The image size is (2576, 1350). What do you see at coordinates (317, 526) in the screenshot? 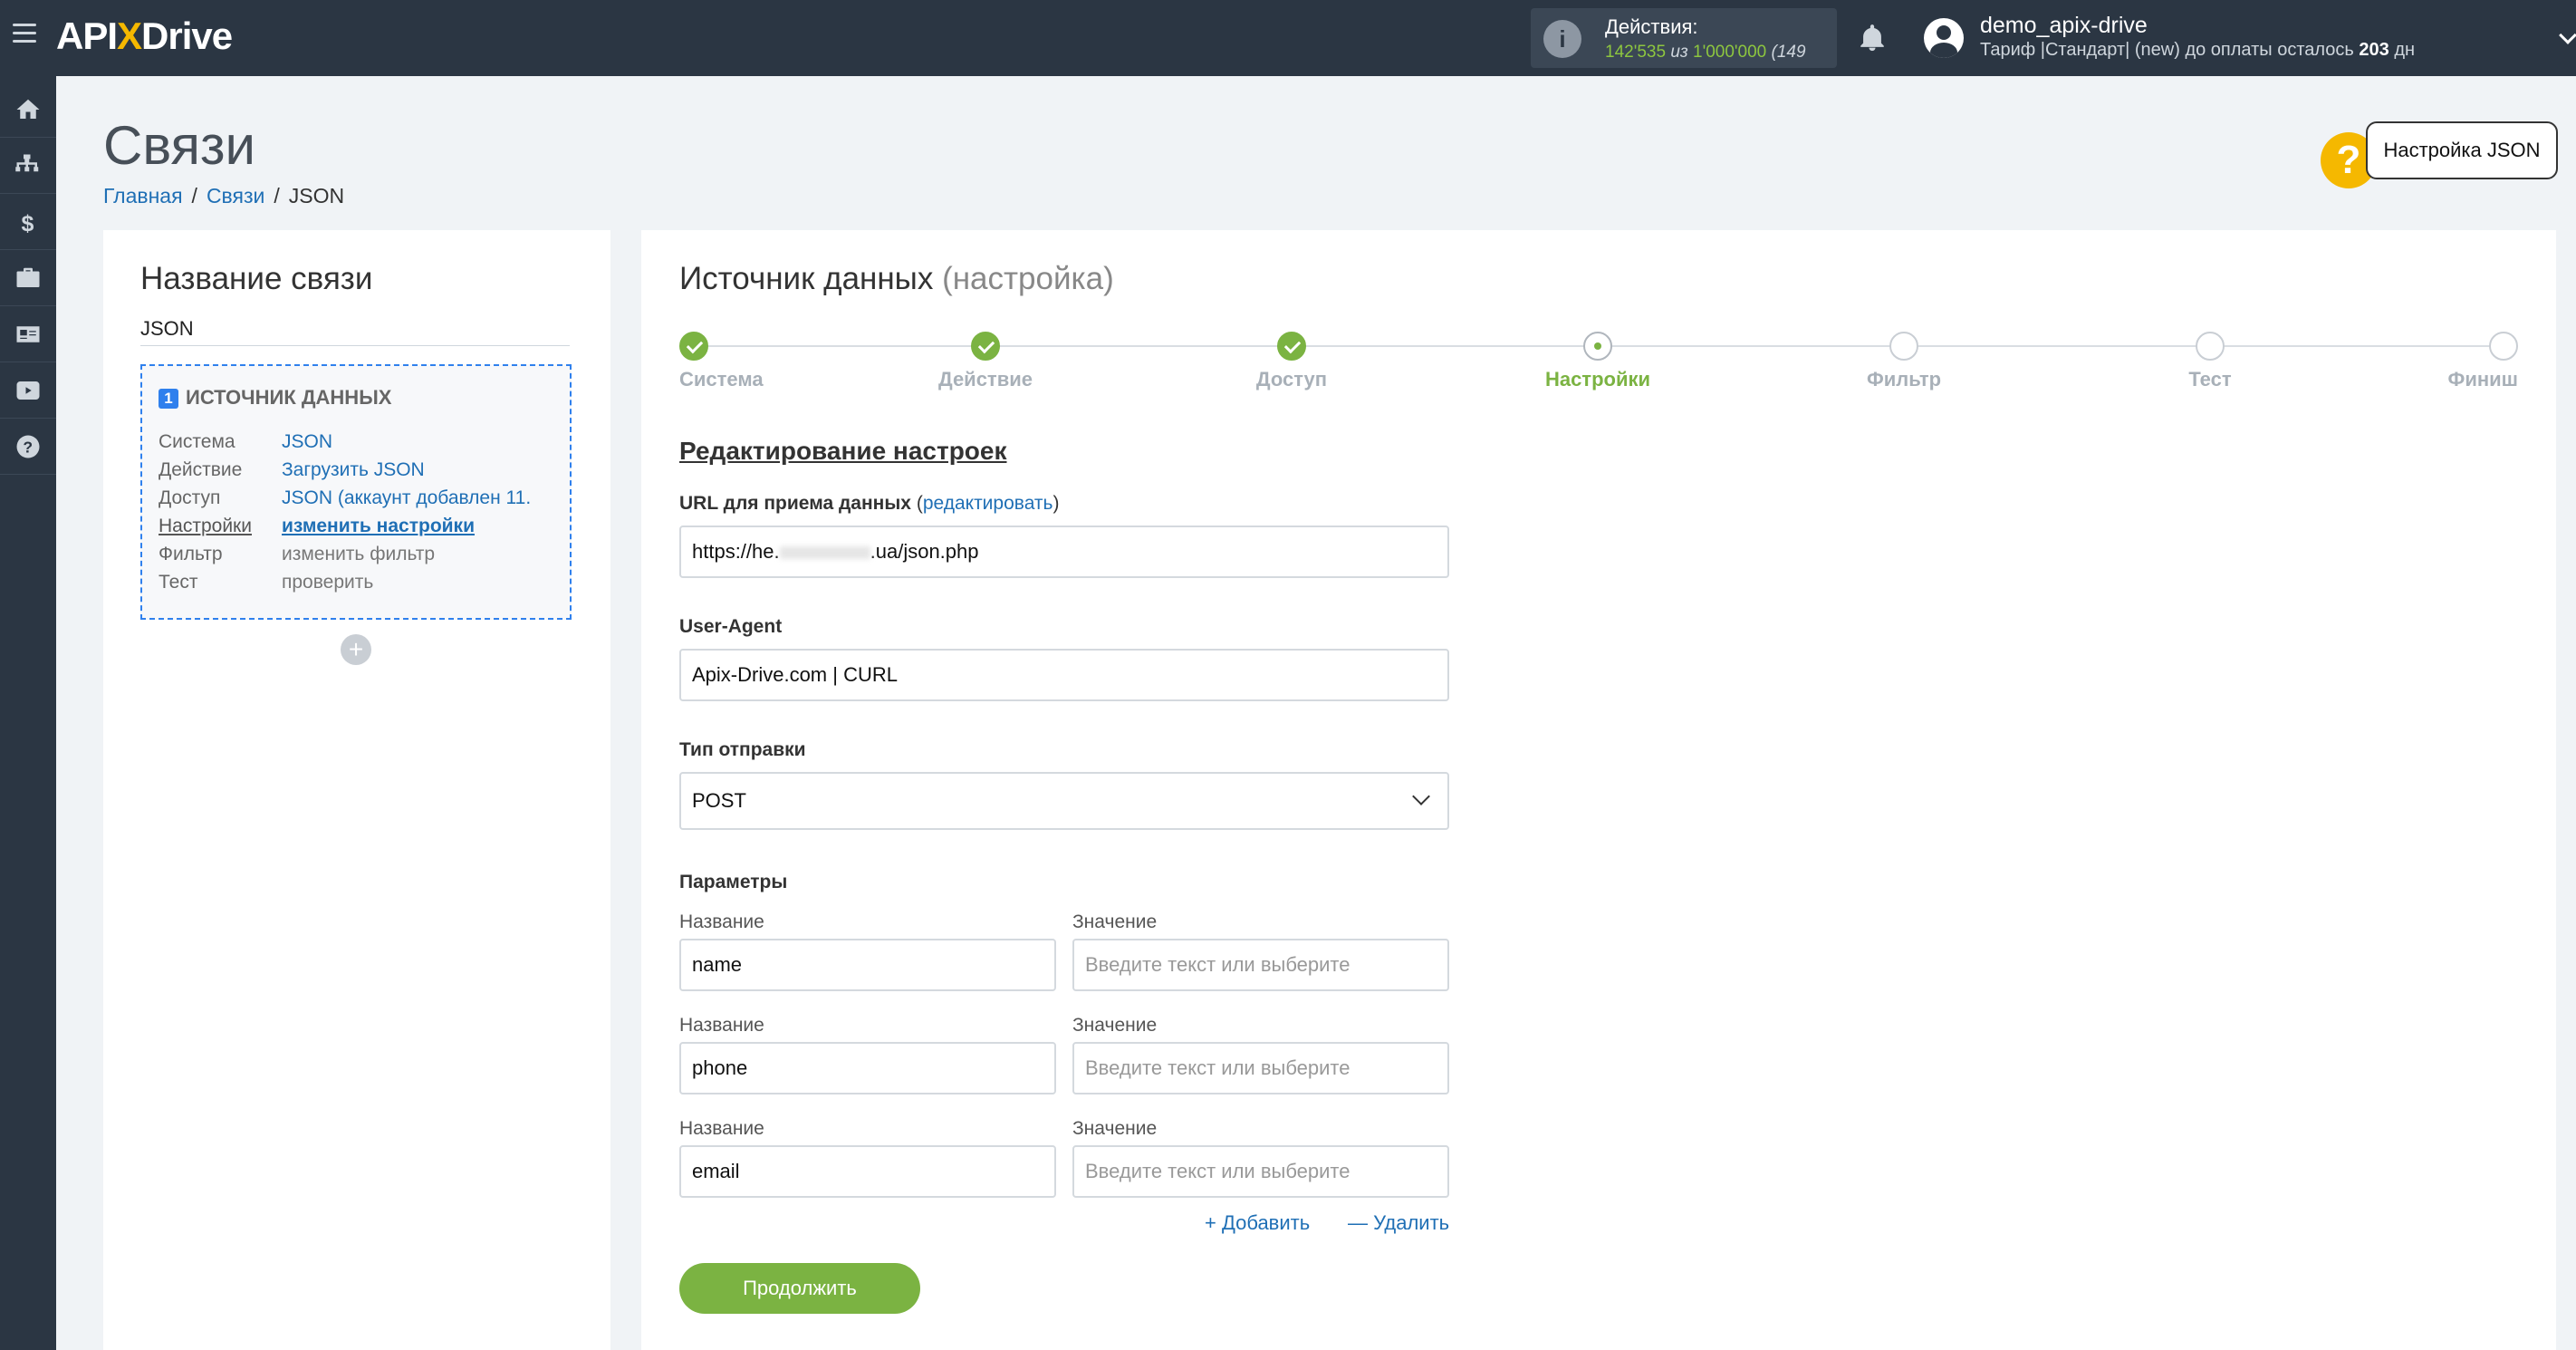
I see `source-row-settings: Настройки изменить настройки` at bounding box center [317, 526].